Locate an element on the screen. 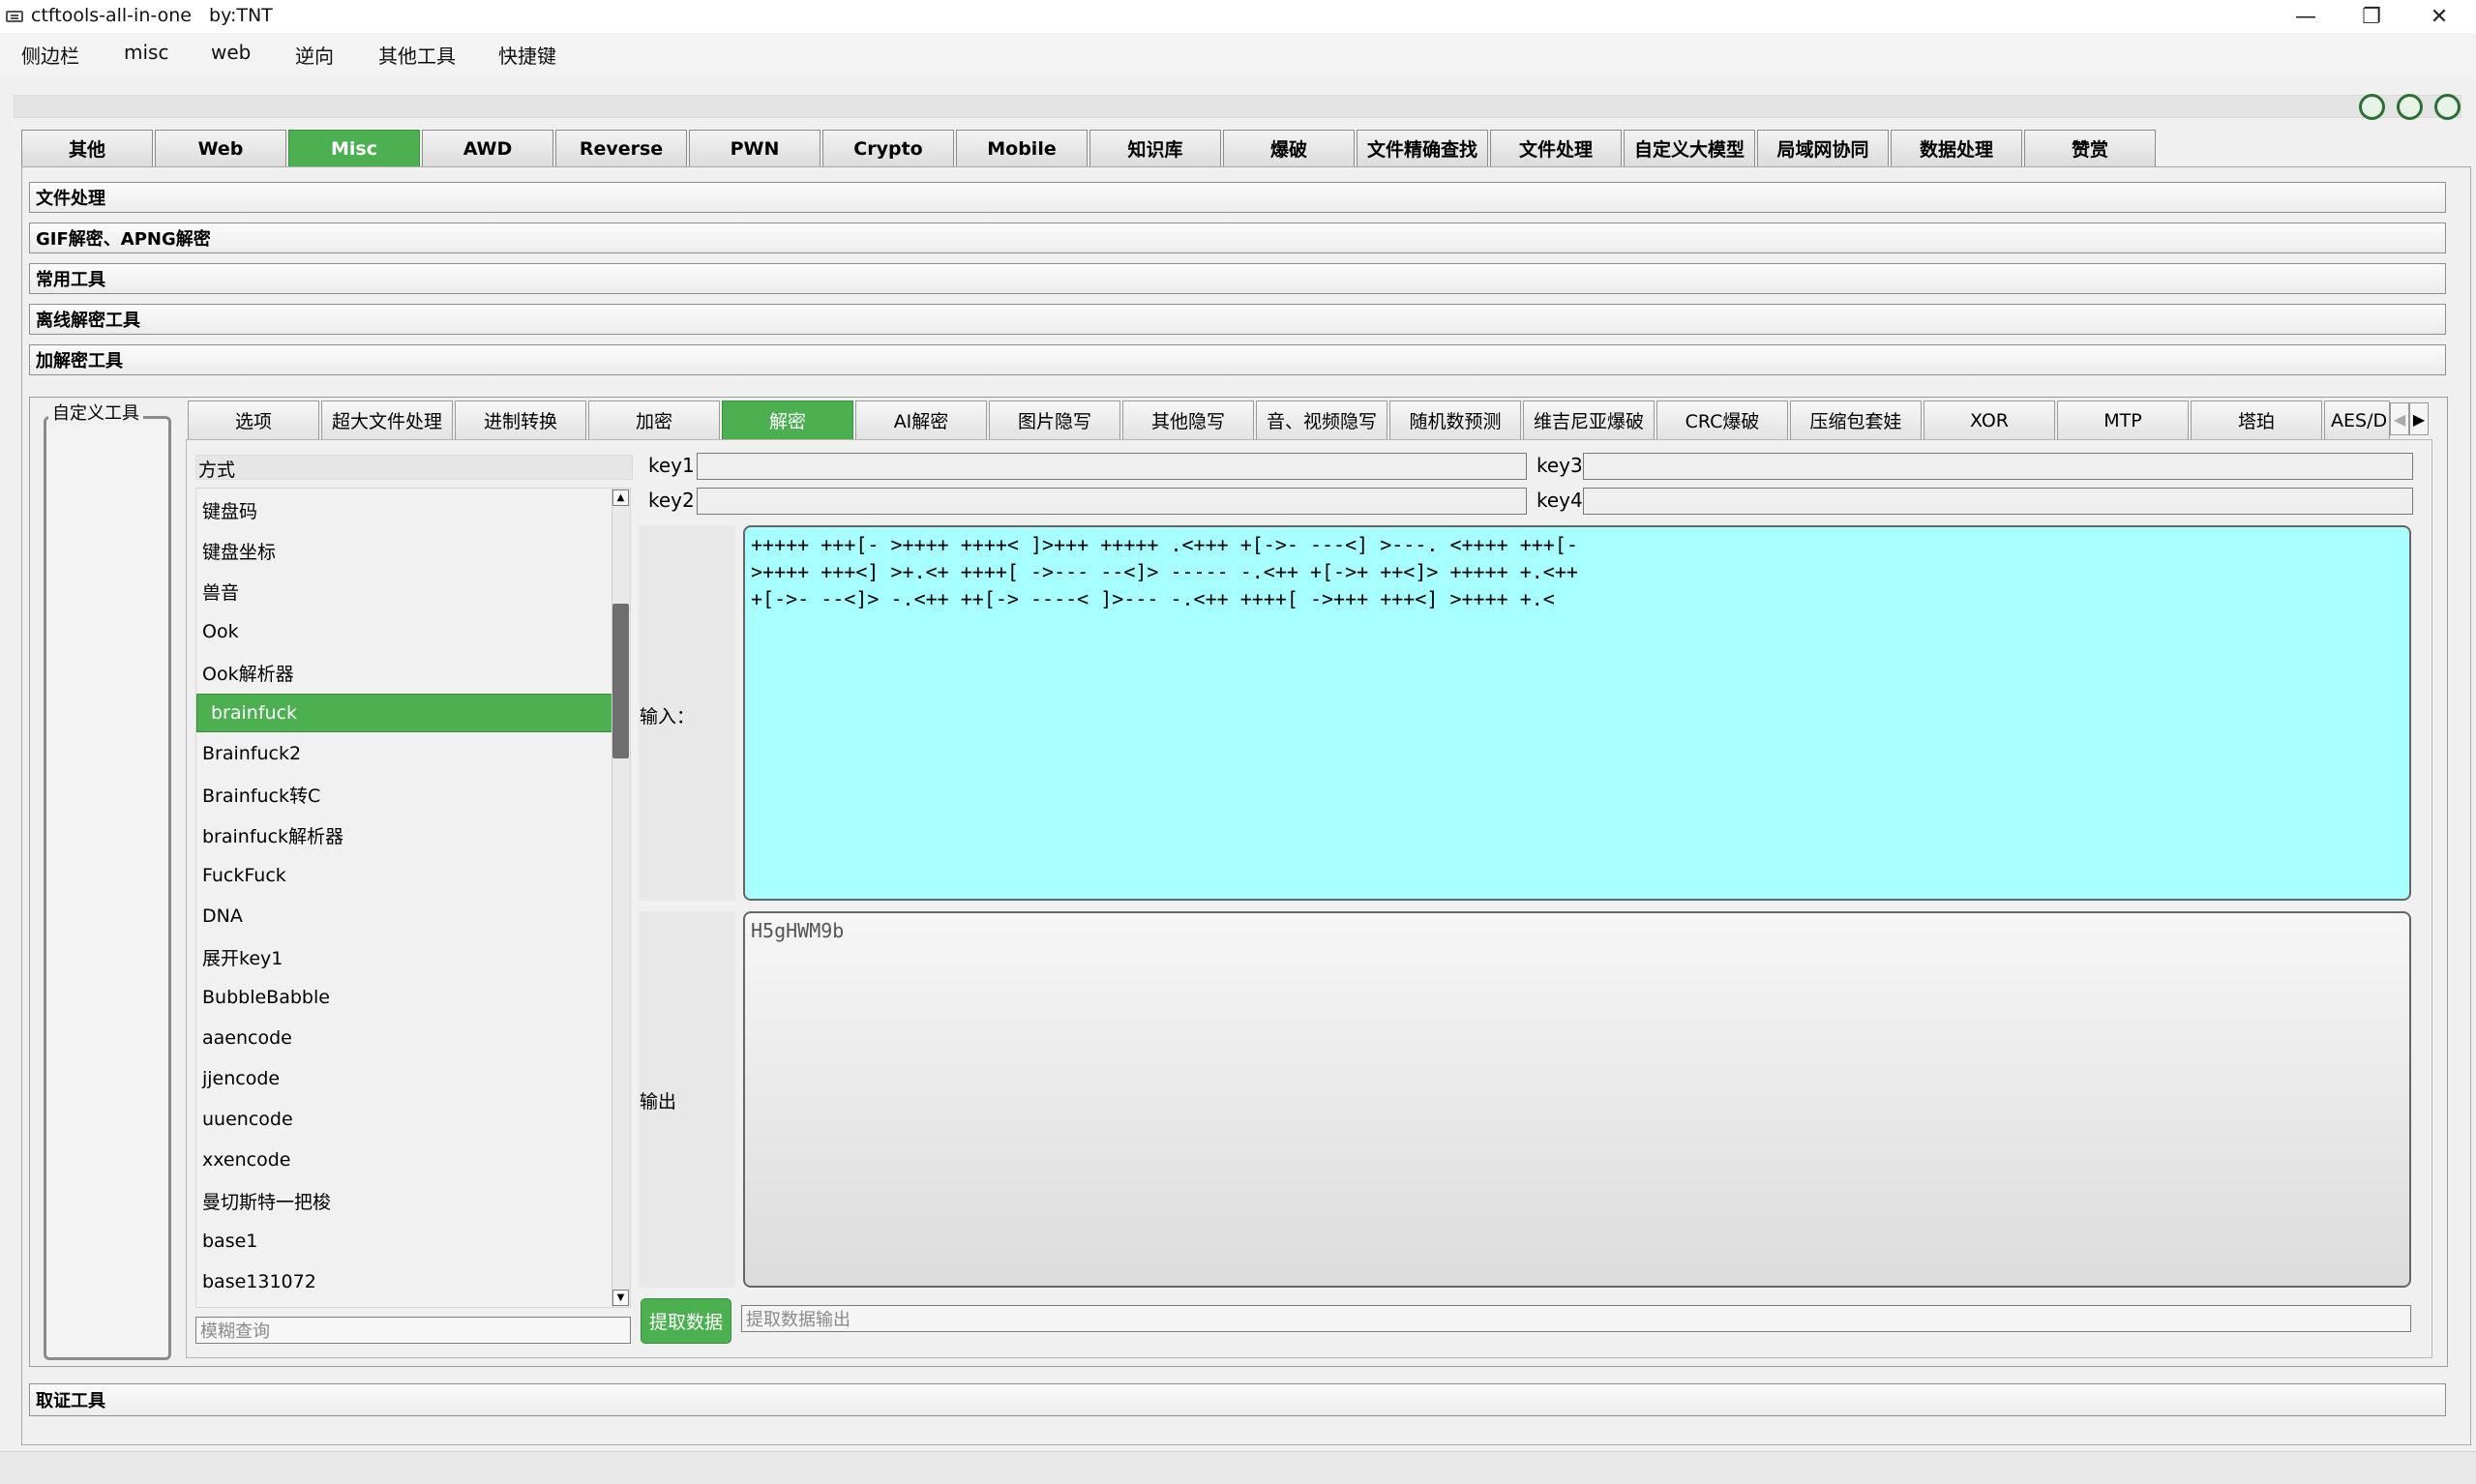 This screenshot has width=2476, height=1484. section-forensics: 取证工具 is located at coordinates (1238, 1399).